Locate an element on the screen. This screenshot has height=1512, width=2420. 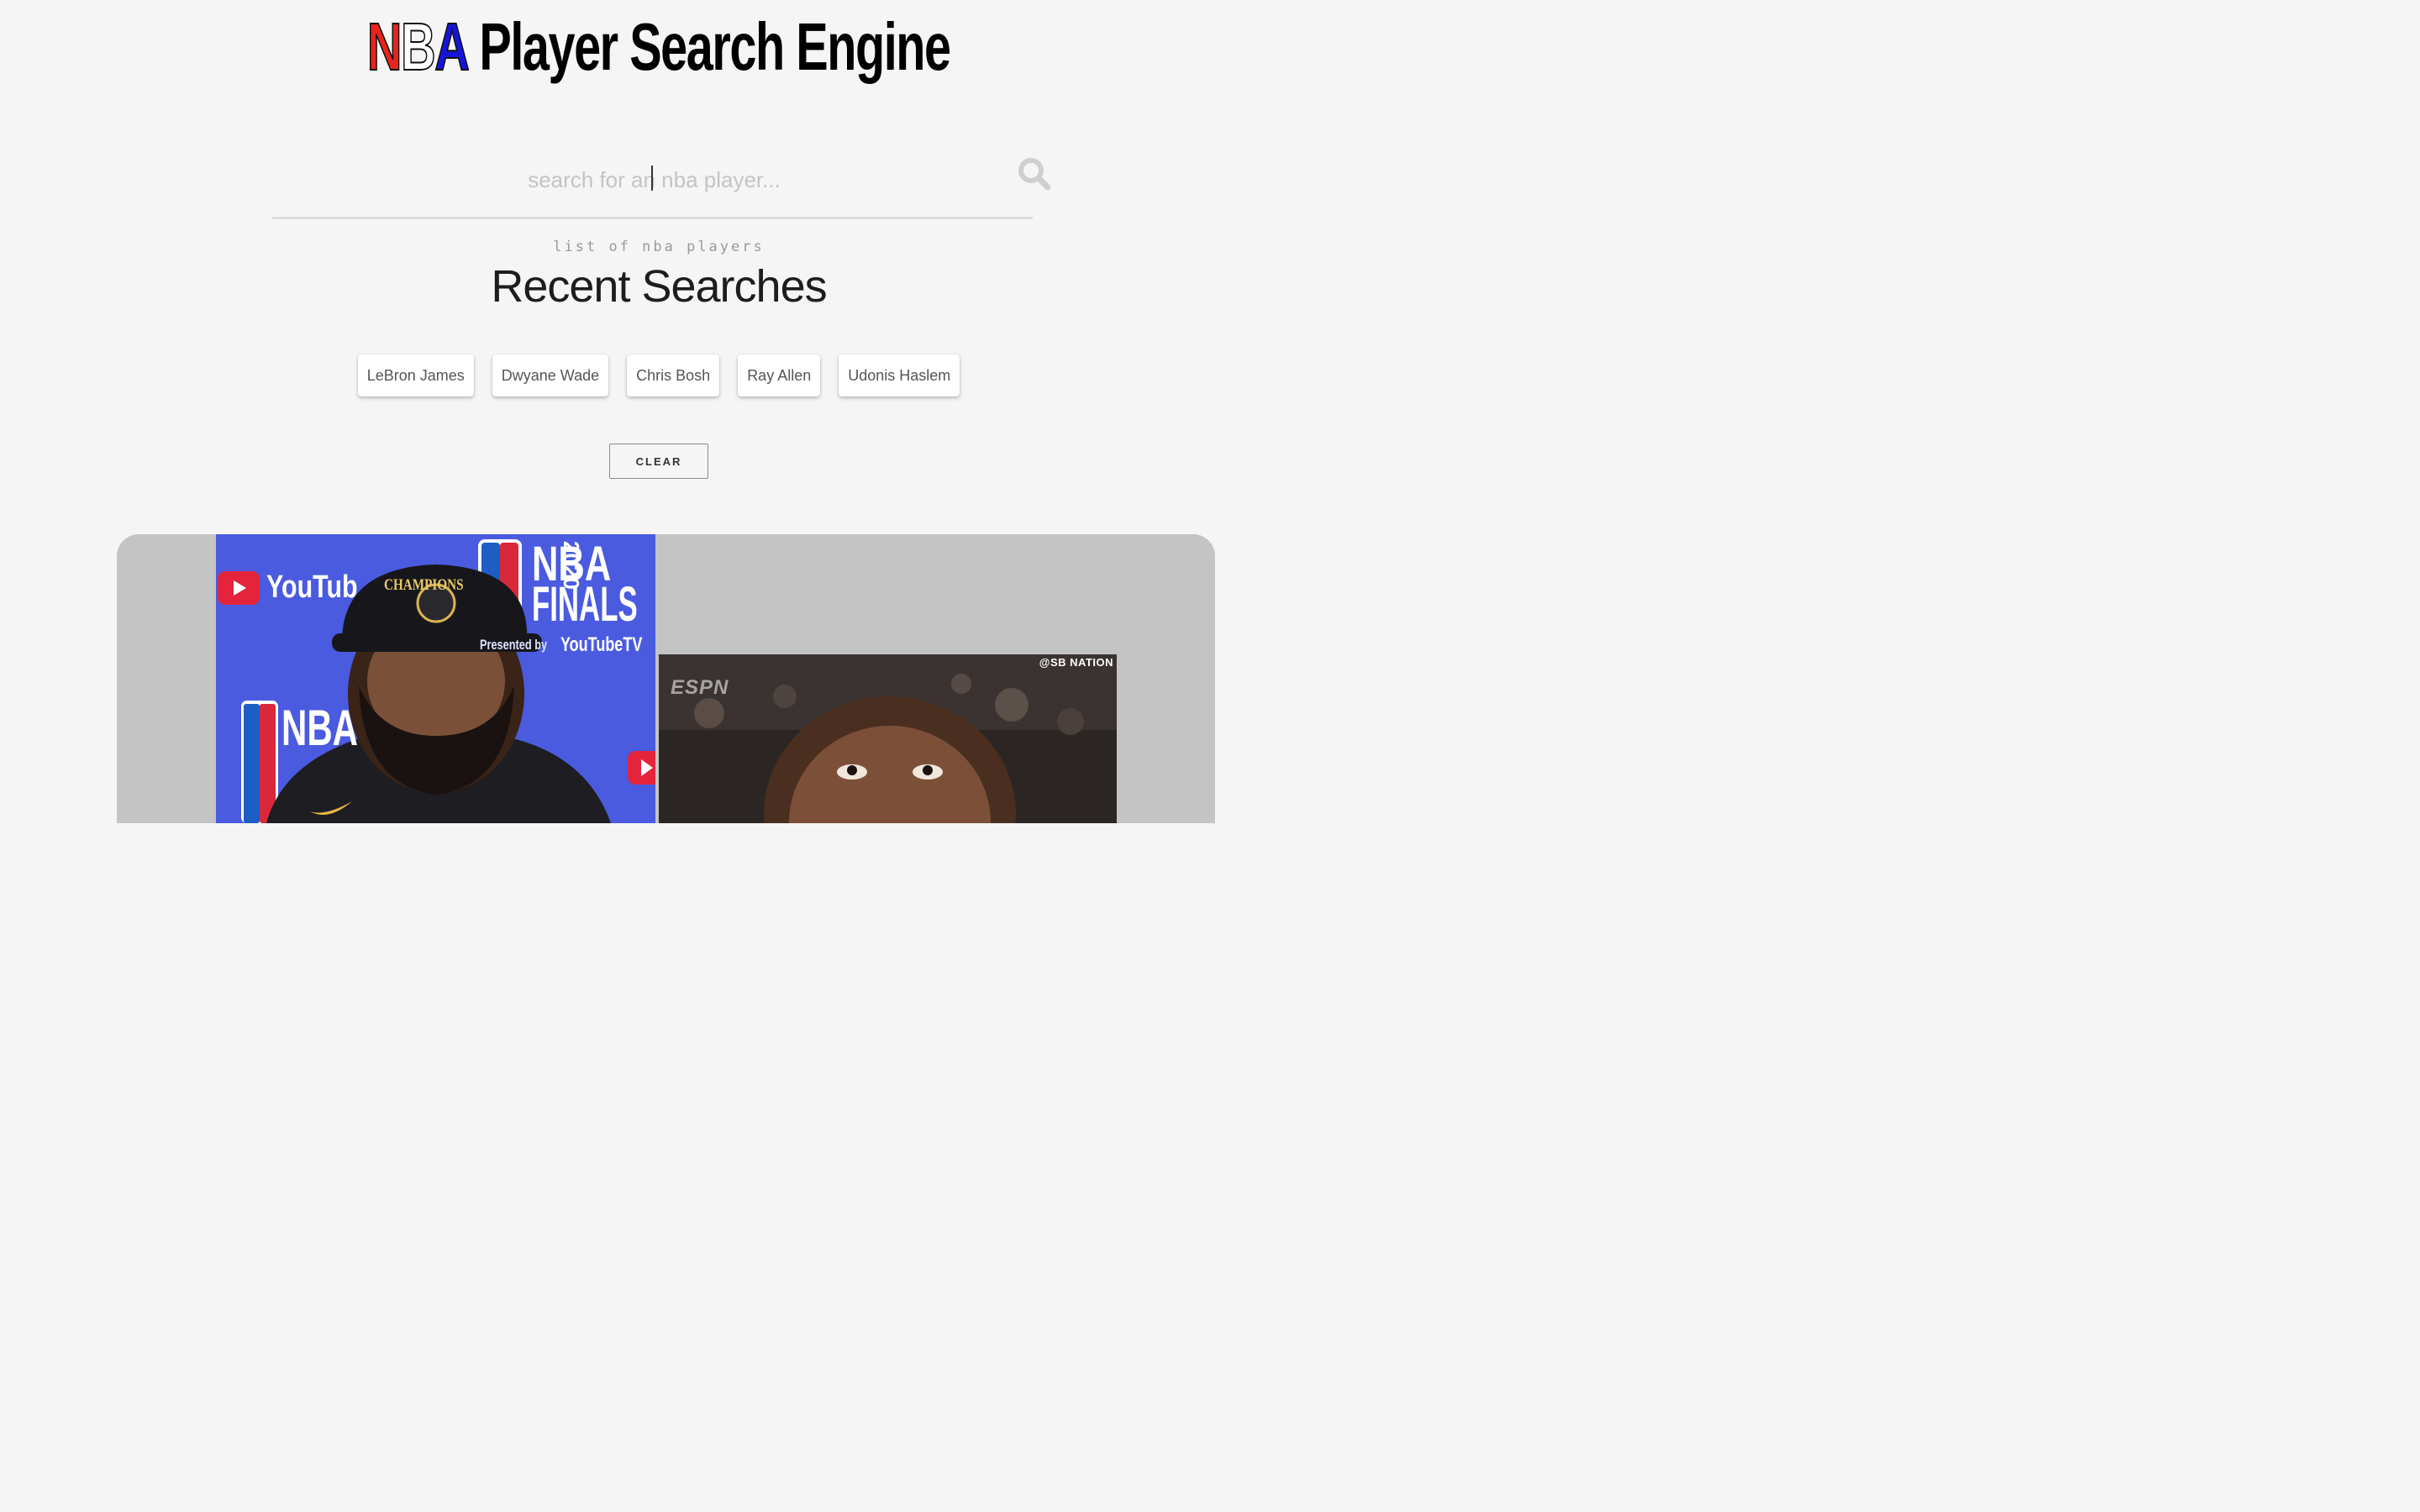
search-icon is located at coordinates (1034, 174).